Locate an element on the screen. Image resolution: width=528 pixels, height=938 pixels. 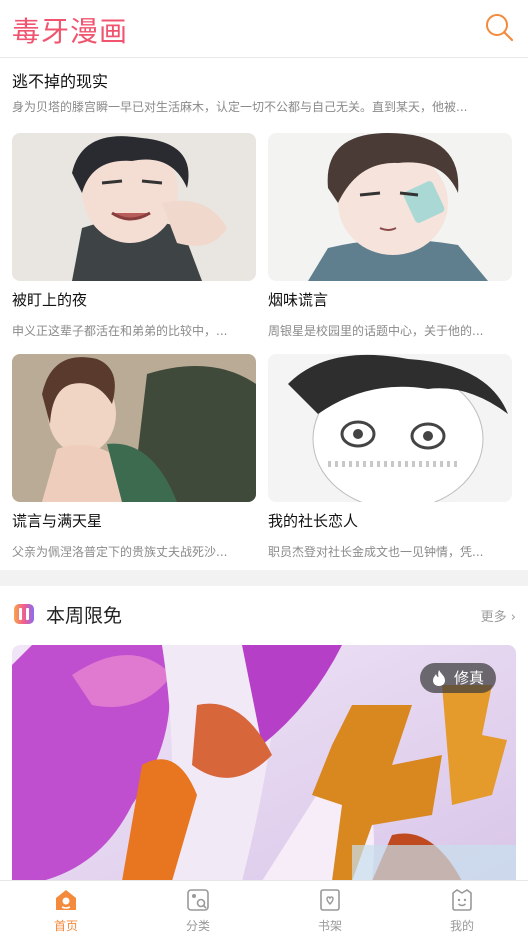
tab-label: 首页 is located at coordinates (65, 926).